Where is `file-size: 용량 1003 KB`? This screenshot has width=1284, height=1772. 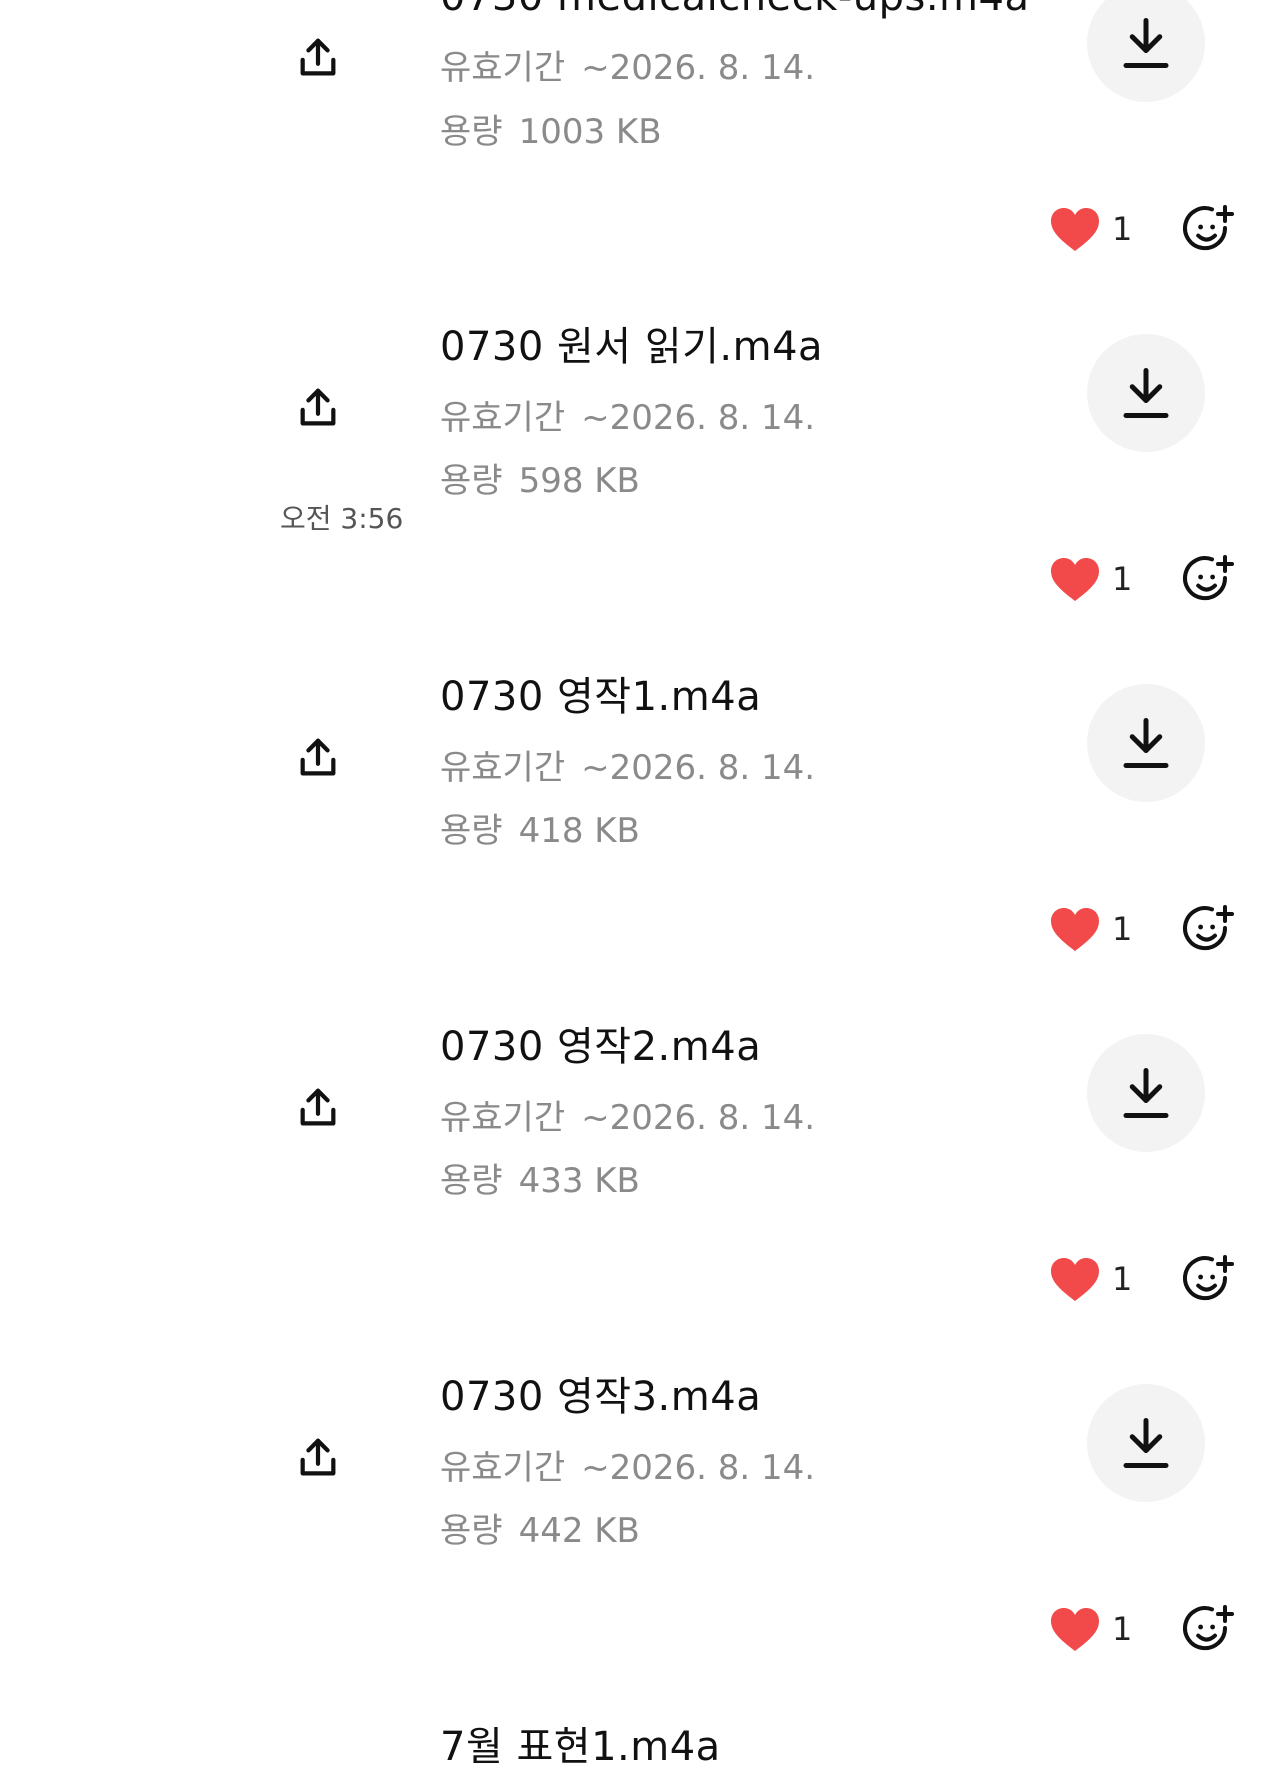 file-size: 용량 1003 KB is located at coordinates (551, 132).